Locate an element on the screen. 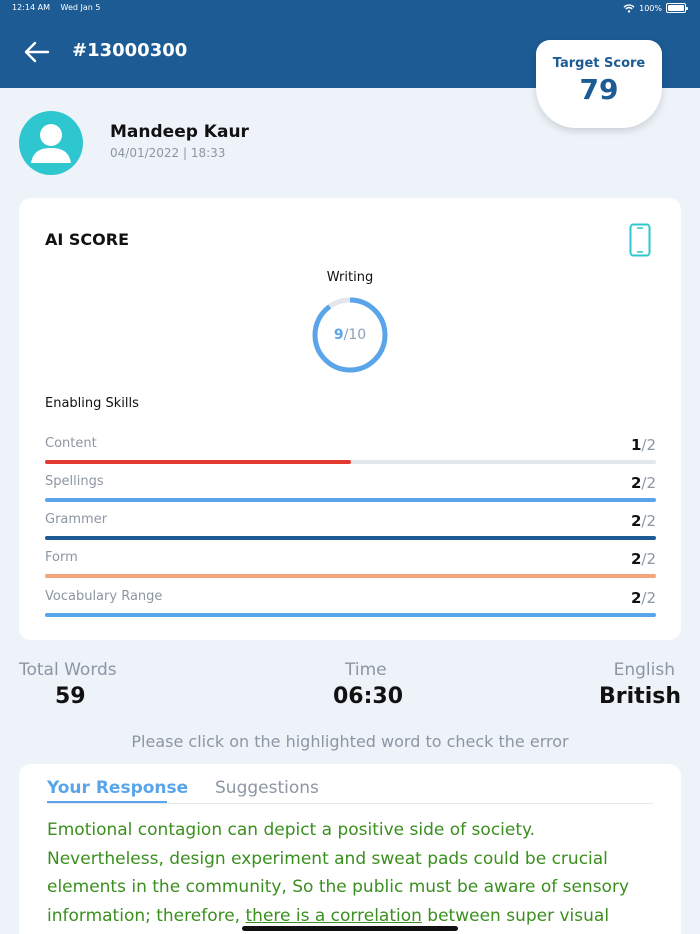 This screenshot has width=700, height=934. total-words-label: Total Words is located at coordinates (68, 670).